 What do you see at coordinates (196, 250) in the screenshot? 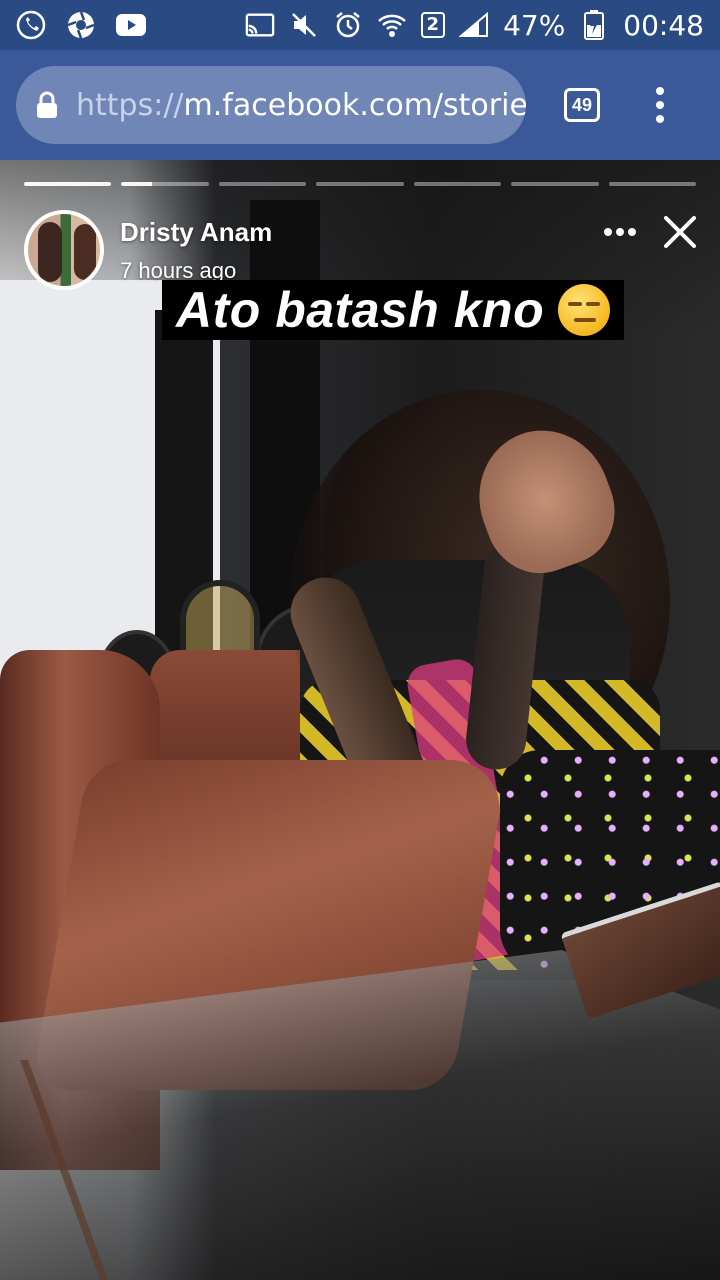
I see `author-info: Dristy Anam 7 hours ago` at bounding box center [196, 250].